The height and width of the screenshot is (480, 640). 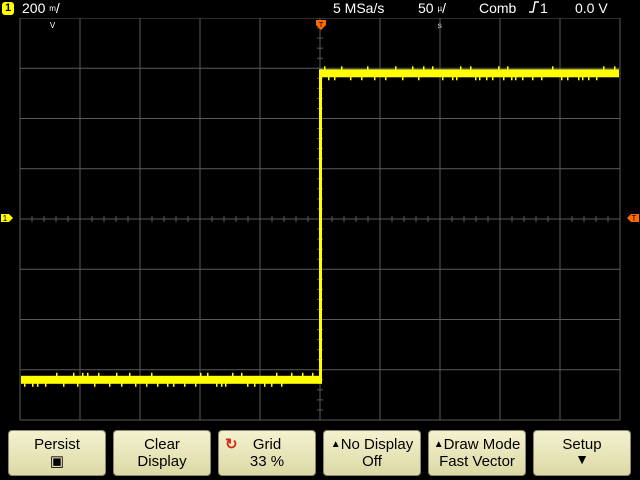 I want to click on trace-high-segment, so click(x=469, y=73).